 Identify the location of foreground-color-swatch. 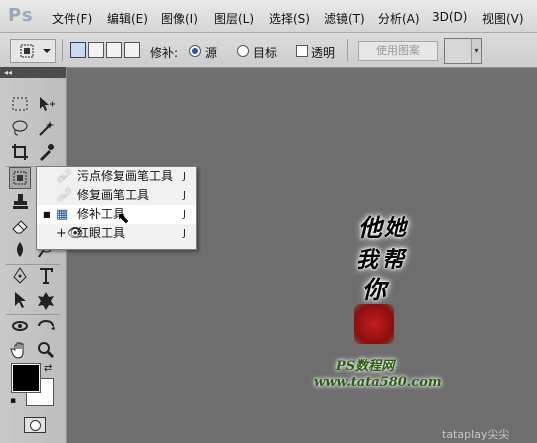
(26, 378).